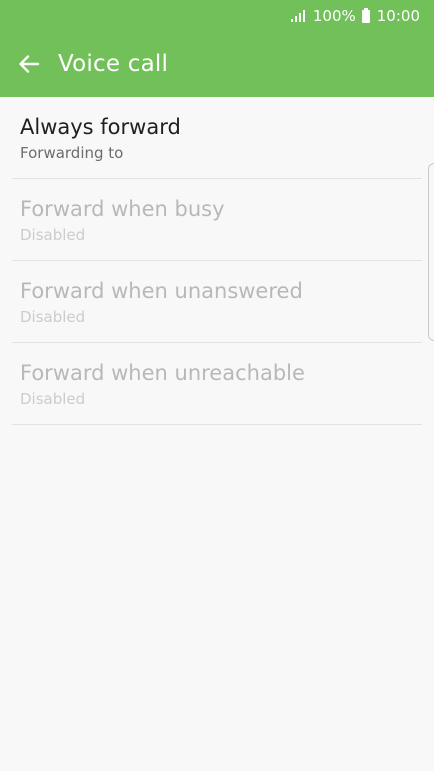 The image size is (434, 771). Describe the element at coordinates (122, 209) in the screenshot. I see `item-title: Forward when busy` at that location.